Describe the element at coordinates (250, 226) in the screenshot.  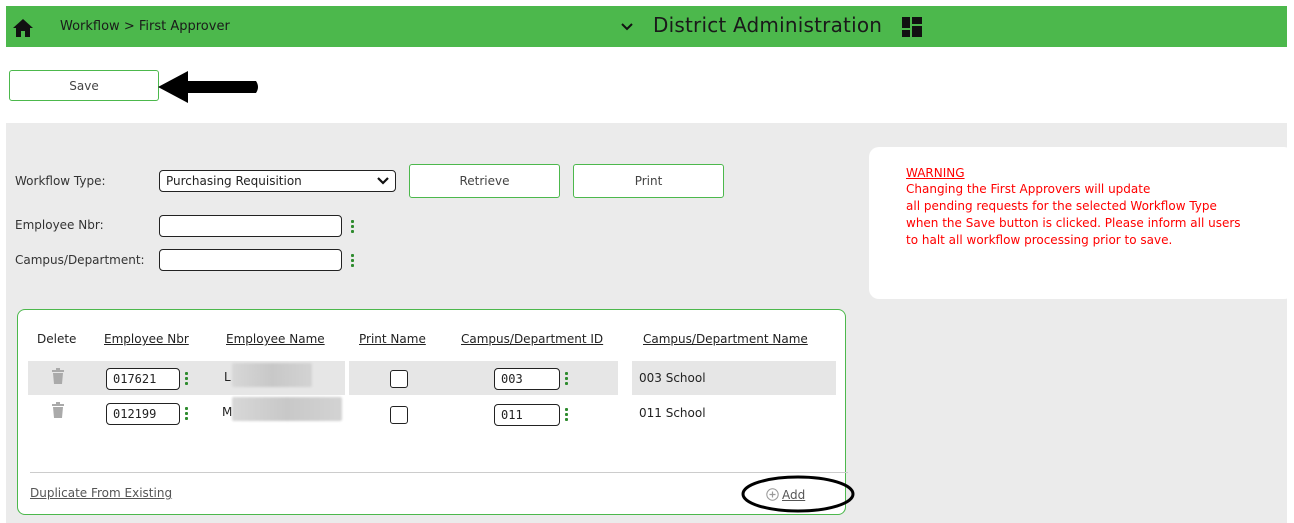
I see `employee-nbr-input` at that location.